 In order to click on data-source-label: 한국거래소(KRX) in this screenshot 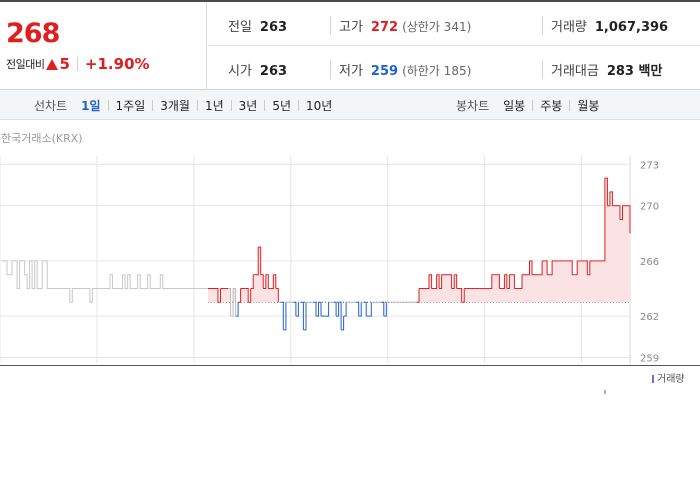, I will do `click(42, 138)`.